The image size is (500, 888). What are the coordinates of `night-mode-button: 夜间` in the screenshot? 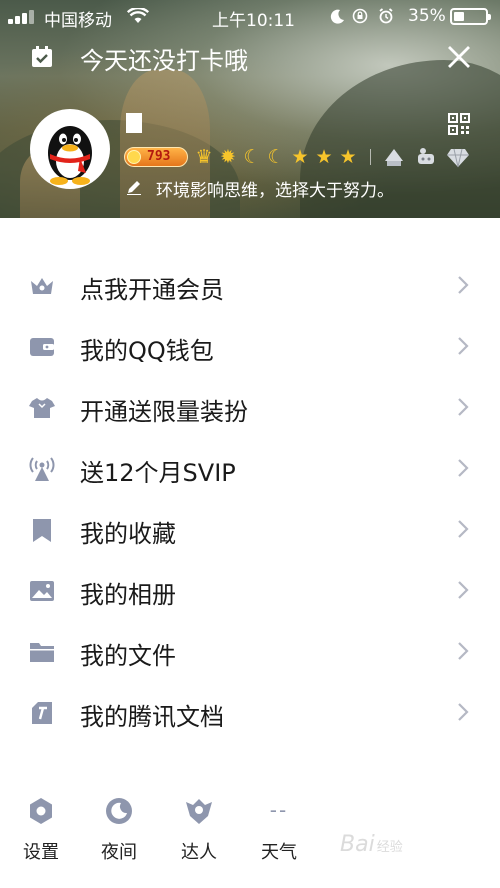 It's located at (118, 831).